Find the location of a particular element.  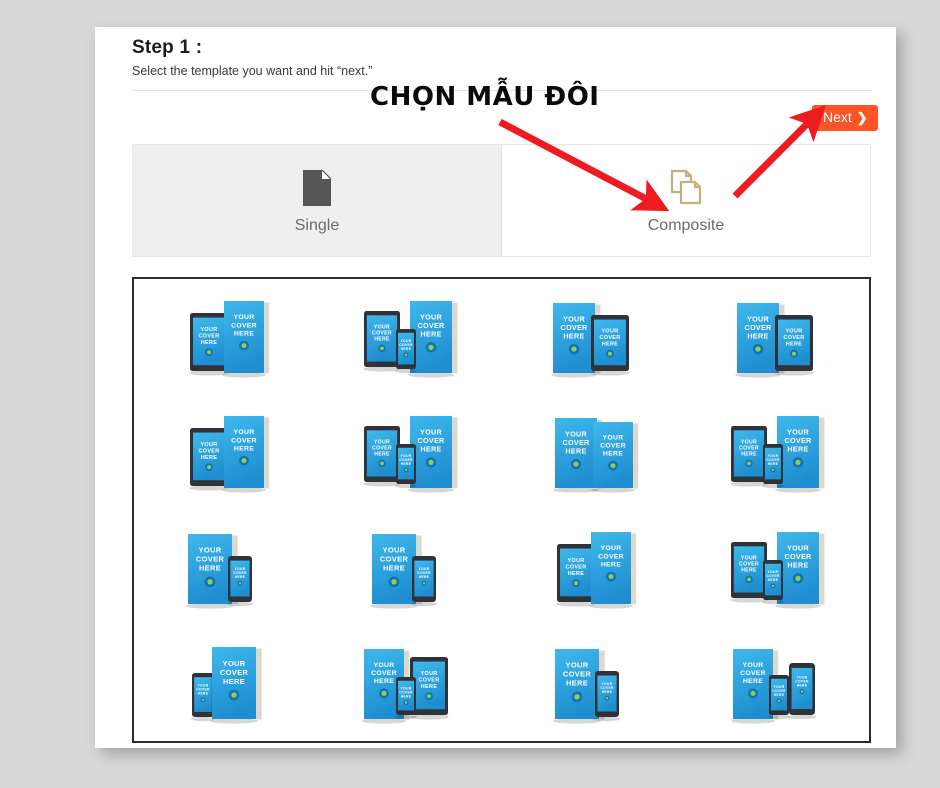

tab-single: Single is located at coordinates (317, 200).